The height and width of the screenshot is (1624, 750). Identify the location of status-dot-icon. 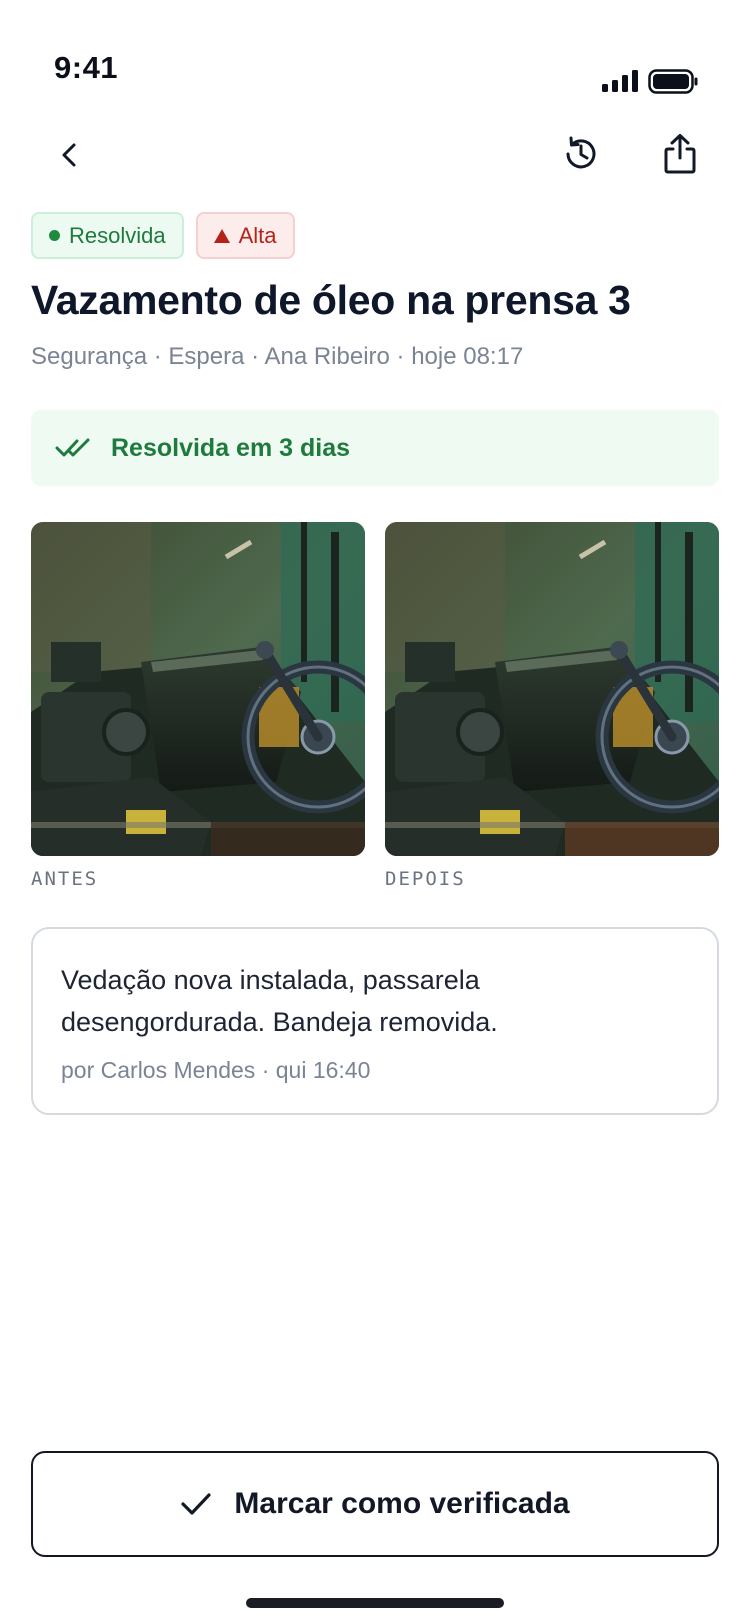
(54, 235).